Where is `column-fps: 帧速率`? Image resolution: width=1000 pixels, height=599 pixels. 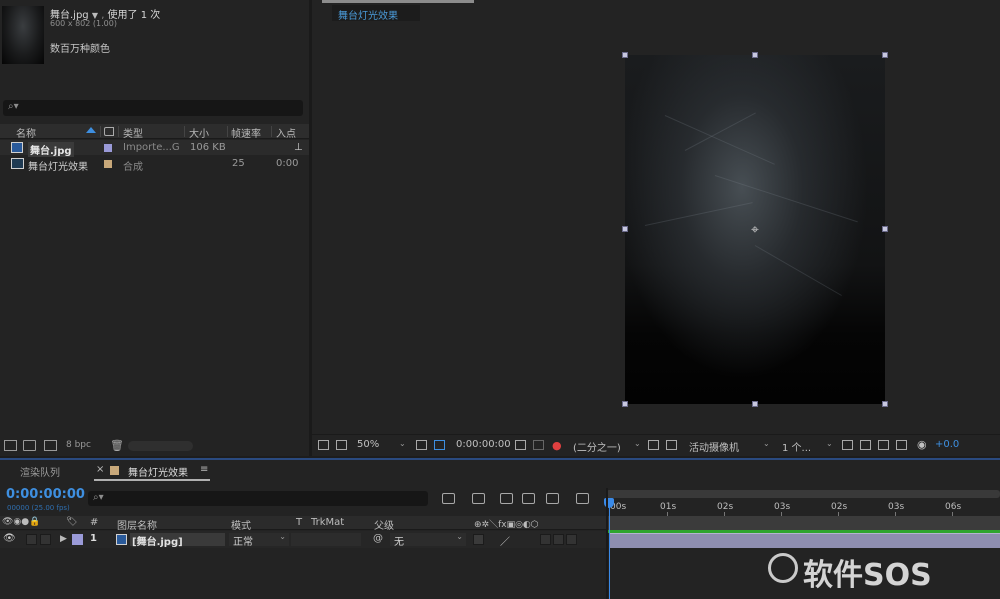
column-fps: 帧速率 is located at coordinates (246, 132).